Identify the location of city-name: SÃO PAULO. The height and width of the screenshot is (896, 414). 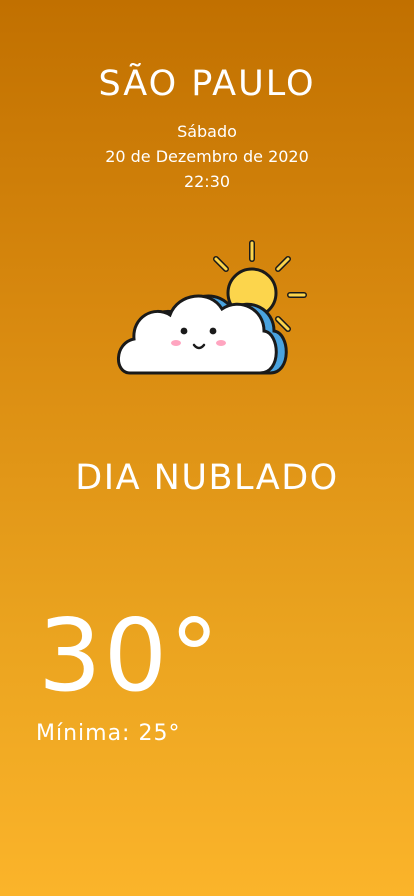
(207, 84).